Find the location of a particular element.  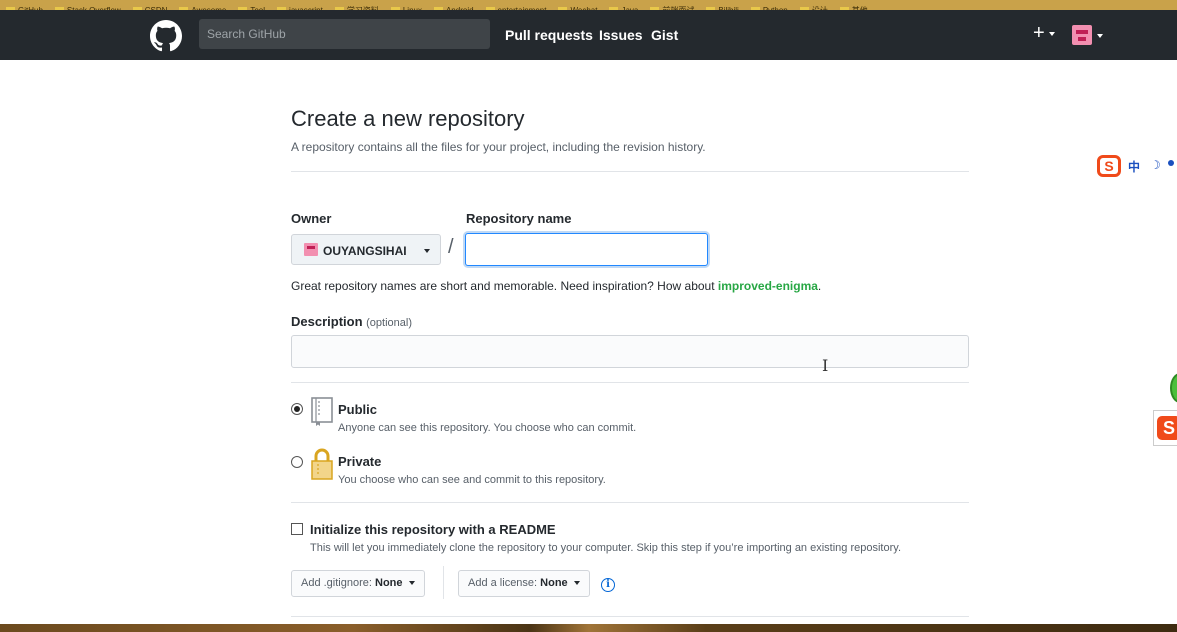

ime-mode-toggle: 中 is located at coordinates (1134, 166).